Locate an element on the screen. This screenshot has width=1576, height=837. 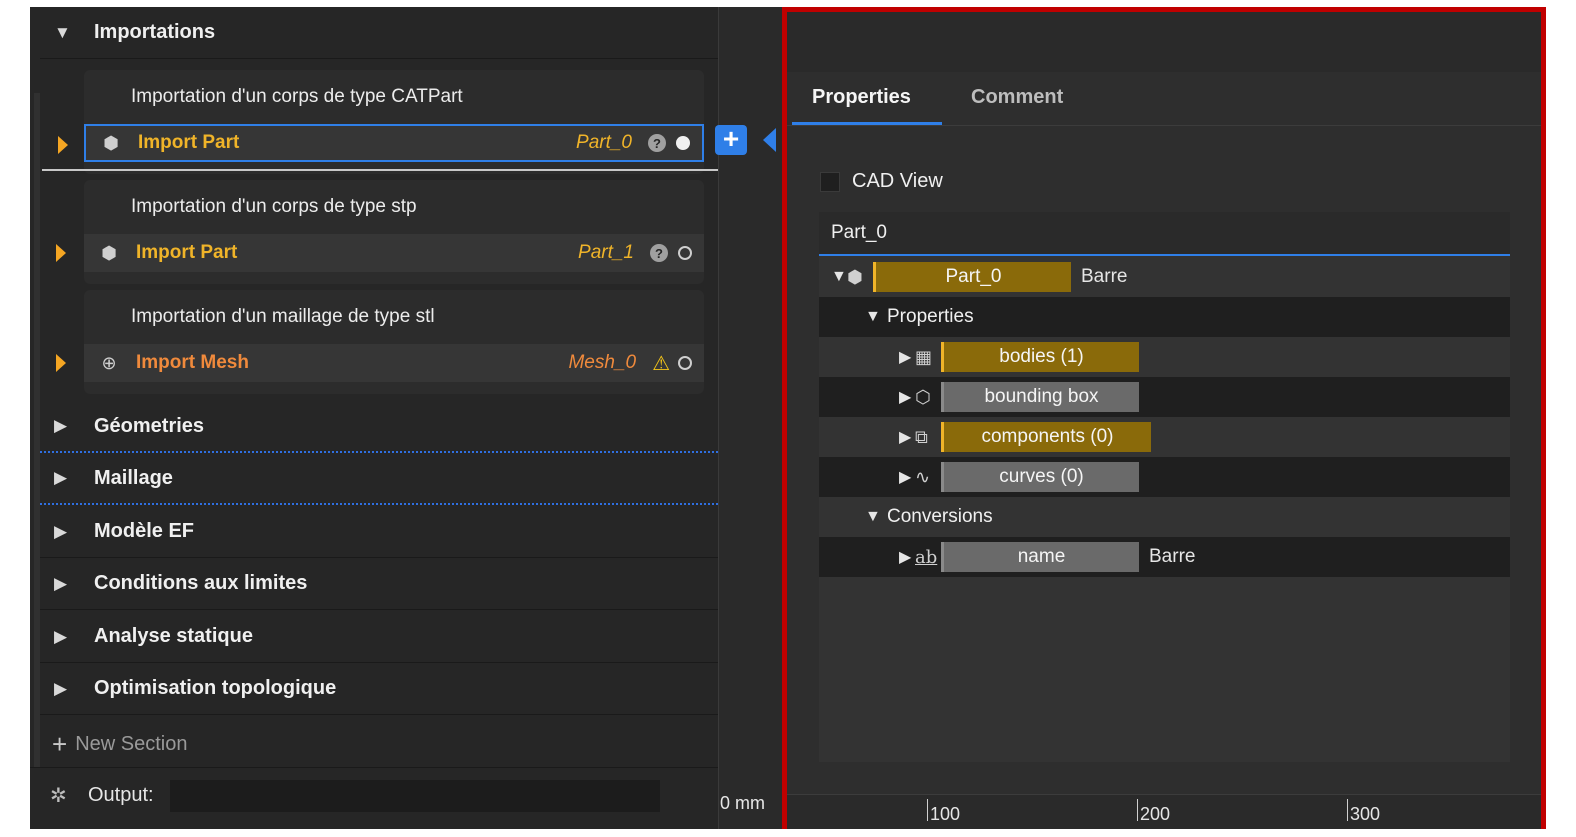
section-title: Optimisation topologique is located at coordinates (215, 688).